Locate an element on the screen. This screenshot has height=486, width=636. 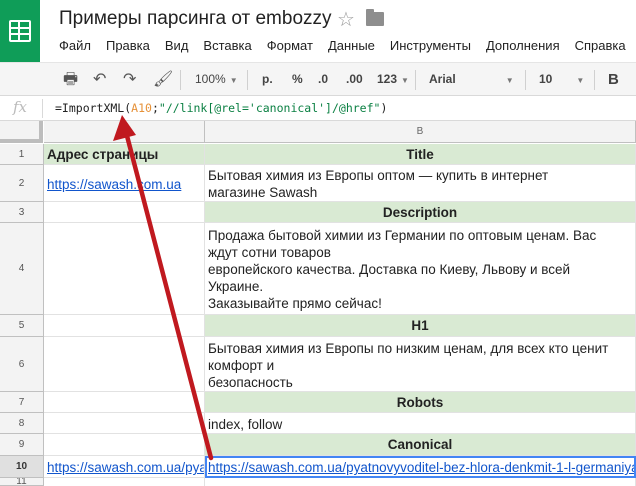
cell-a4 is located at coordinates (124, 269).